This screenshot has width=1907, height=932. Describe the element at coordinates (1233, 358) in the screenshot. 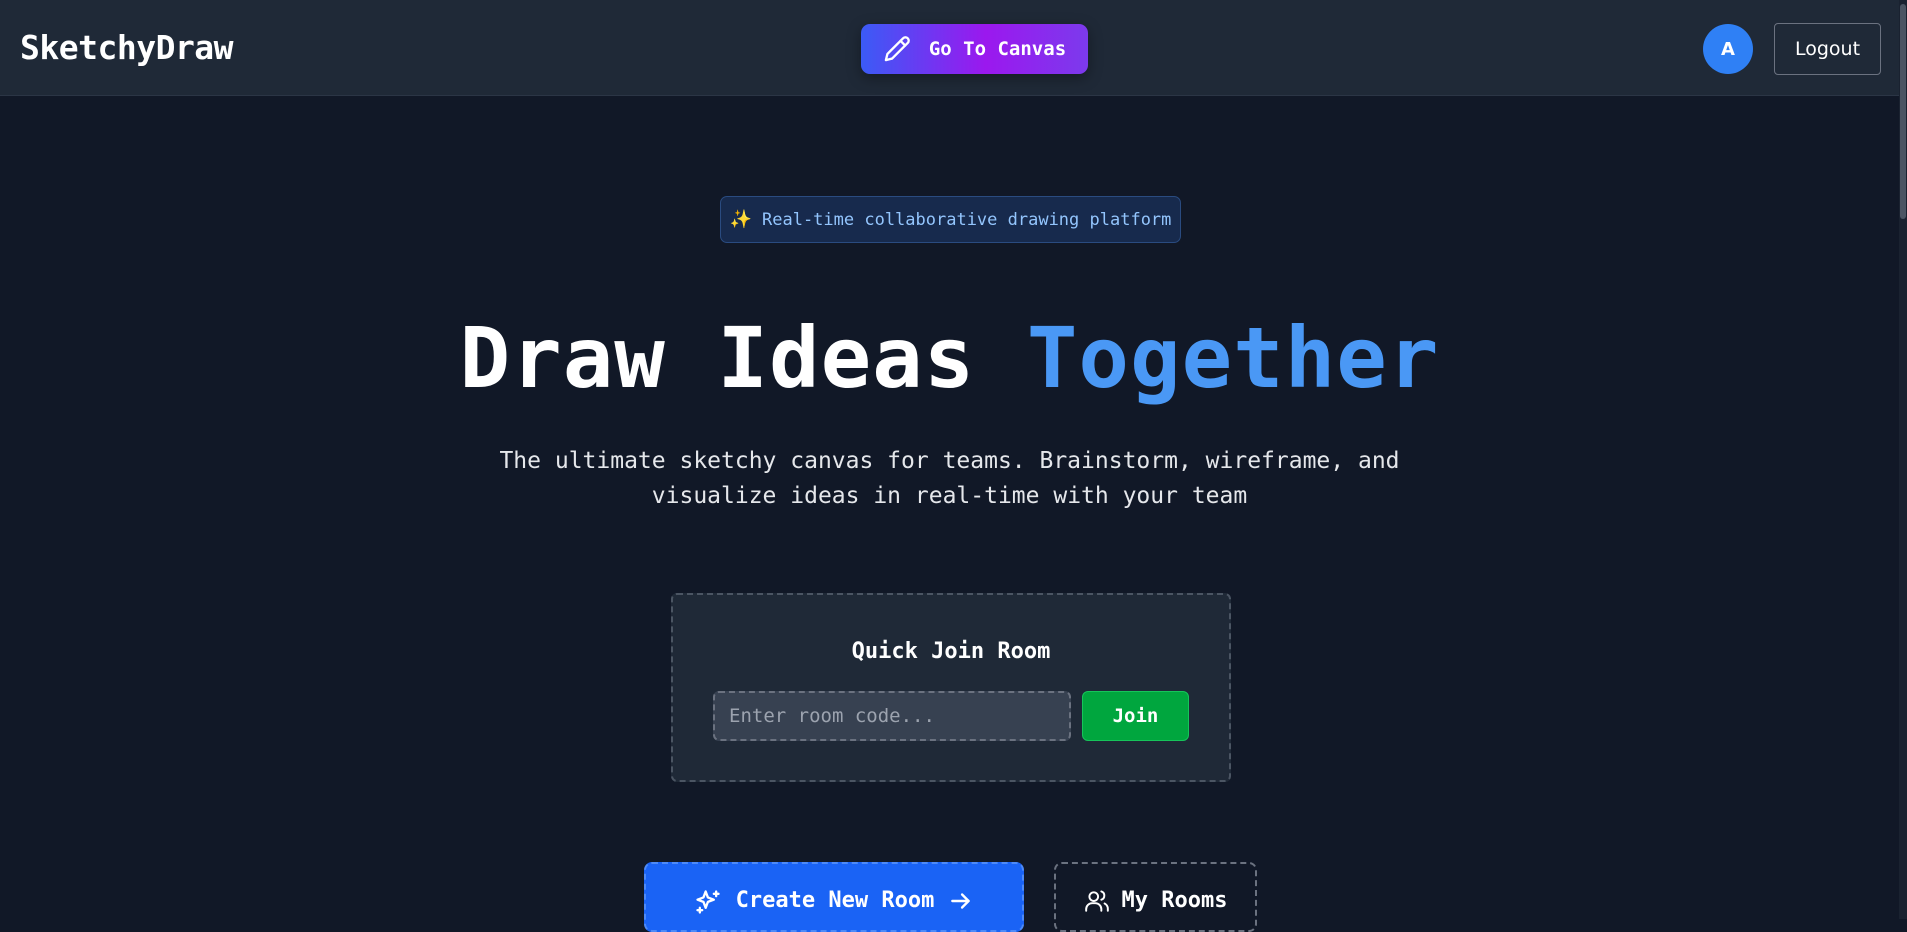

I see `hero-title-accent: Together` at that location.